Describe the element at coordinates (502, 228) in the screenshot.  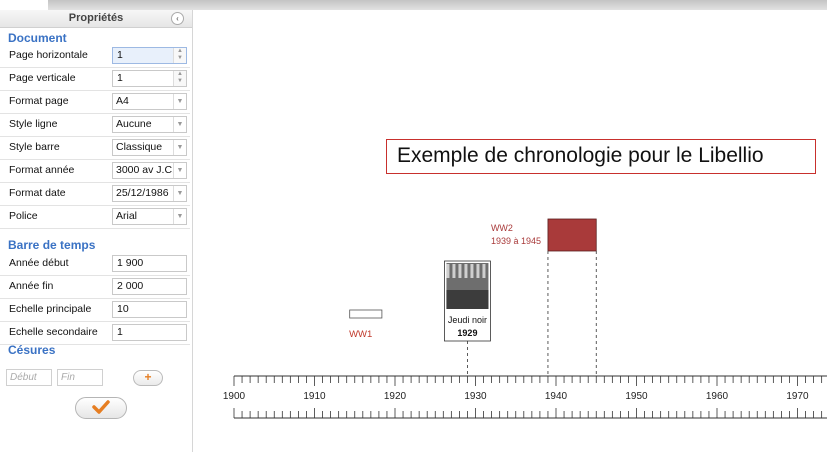
I see `ww2-label: WW2` at that location.